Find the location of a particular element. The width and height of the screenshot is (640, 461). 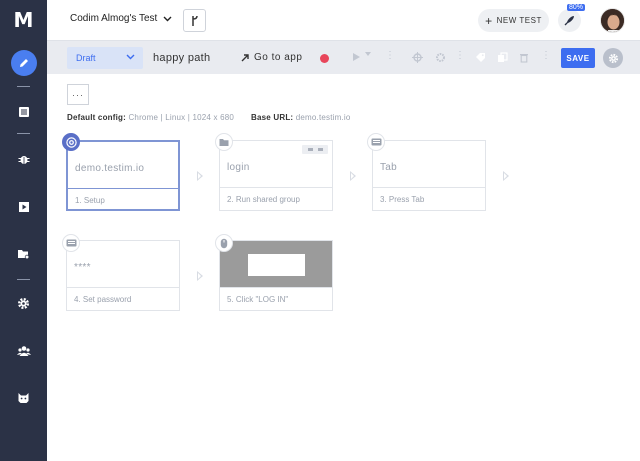

step-title: **** is located at coordinates (82, 267).